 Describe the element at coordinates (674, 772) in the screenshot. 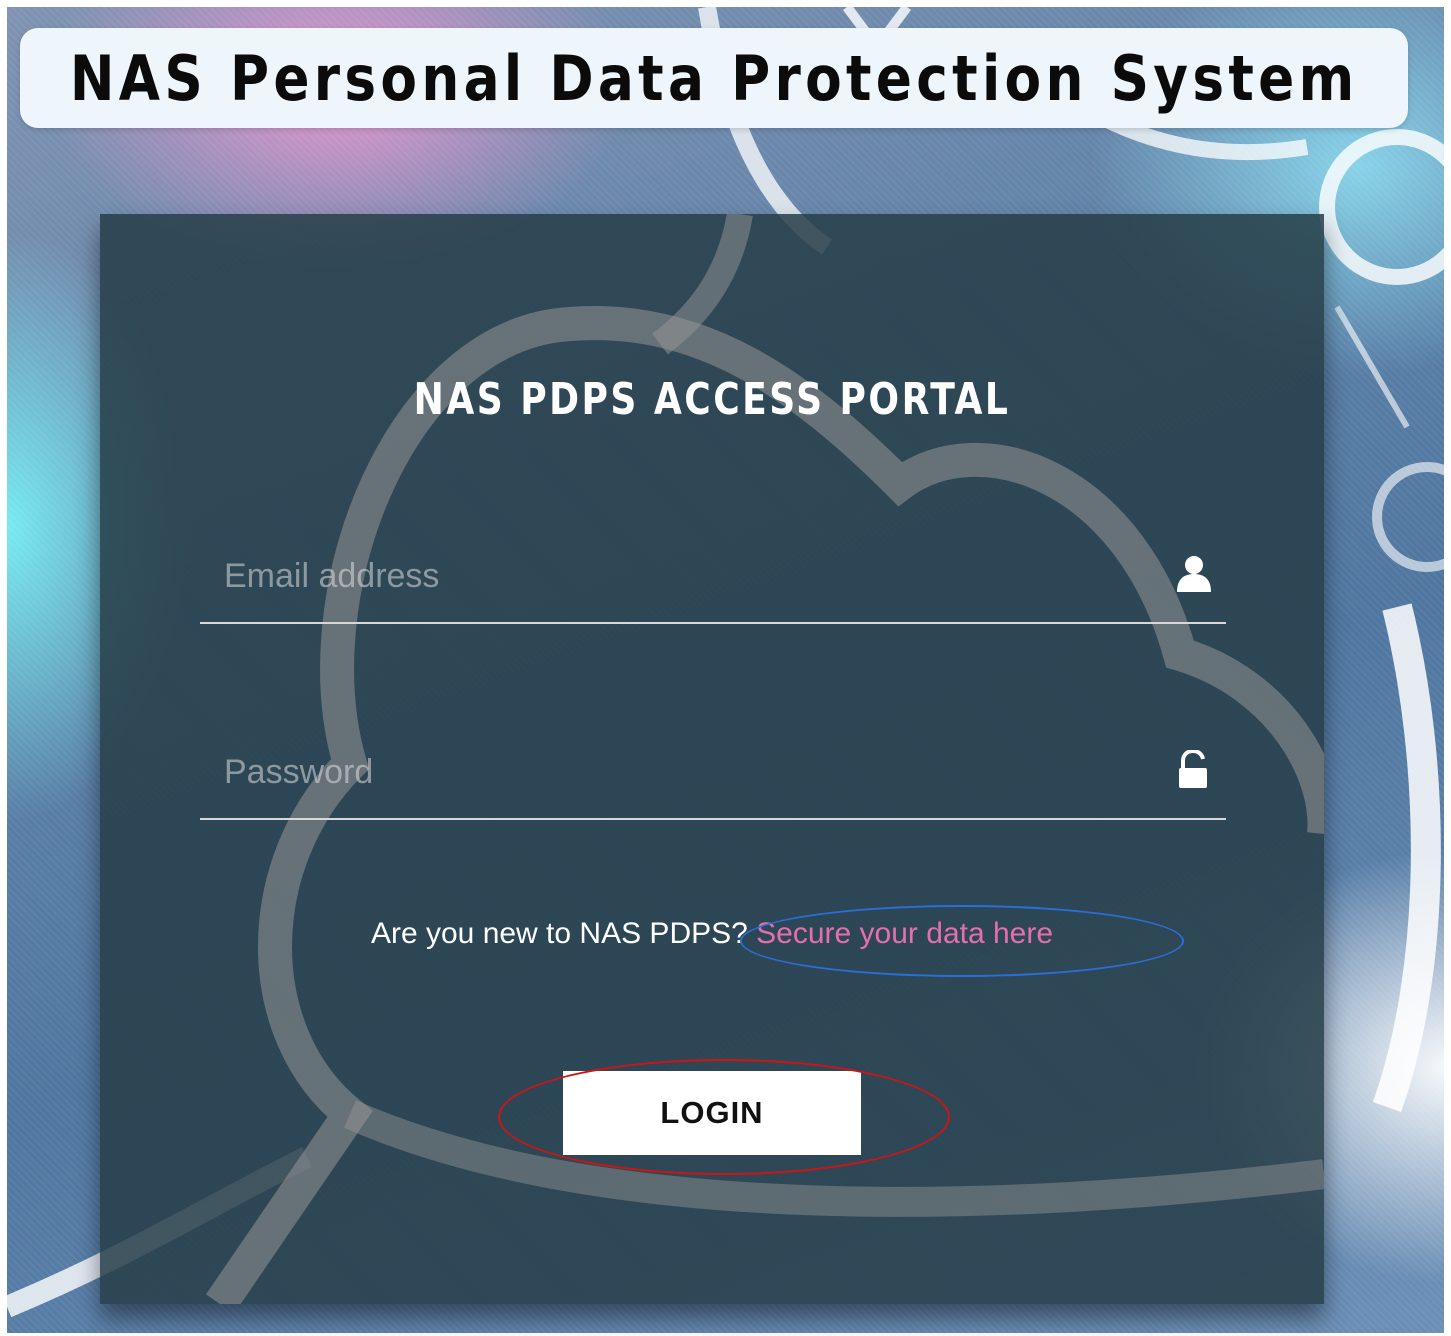

I see `password-input` at that location.